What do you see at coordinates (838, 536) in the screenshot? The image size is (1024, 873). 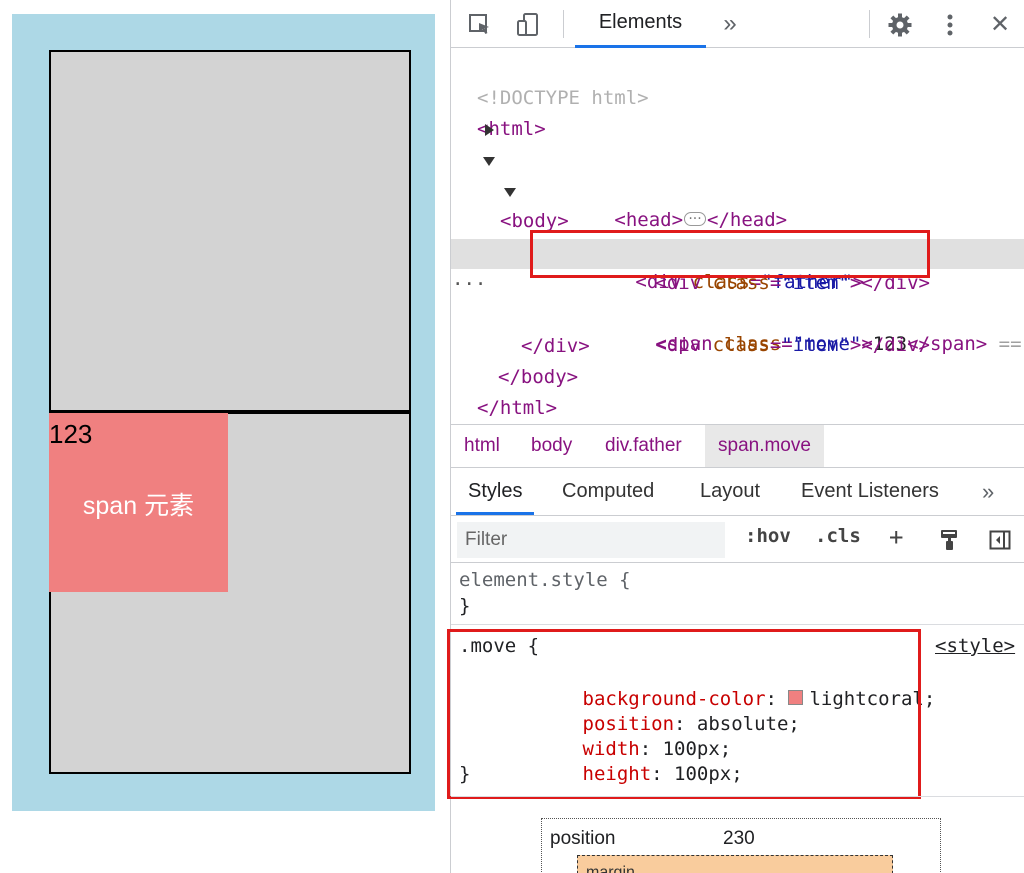 I see `cls-button: .cls` at bounding box center [838, 536].